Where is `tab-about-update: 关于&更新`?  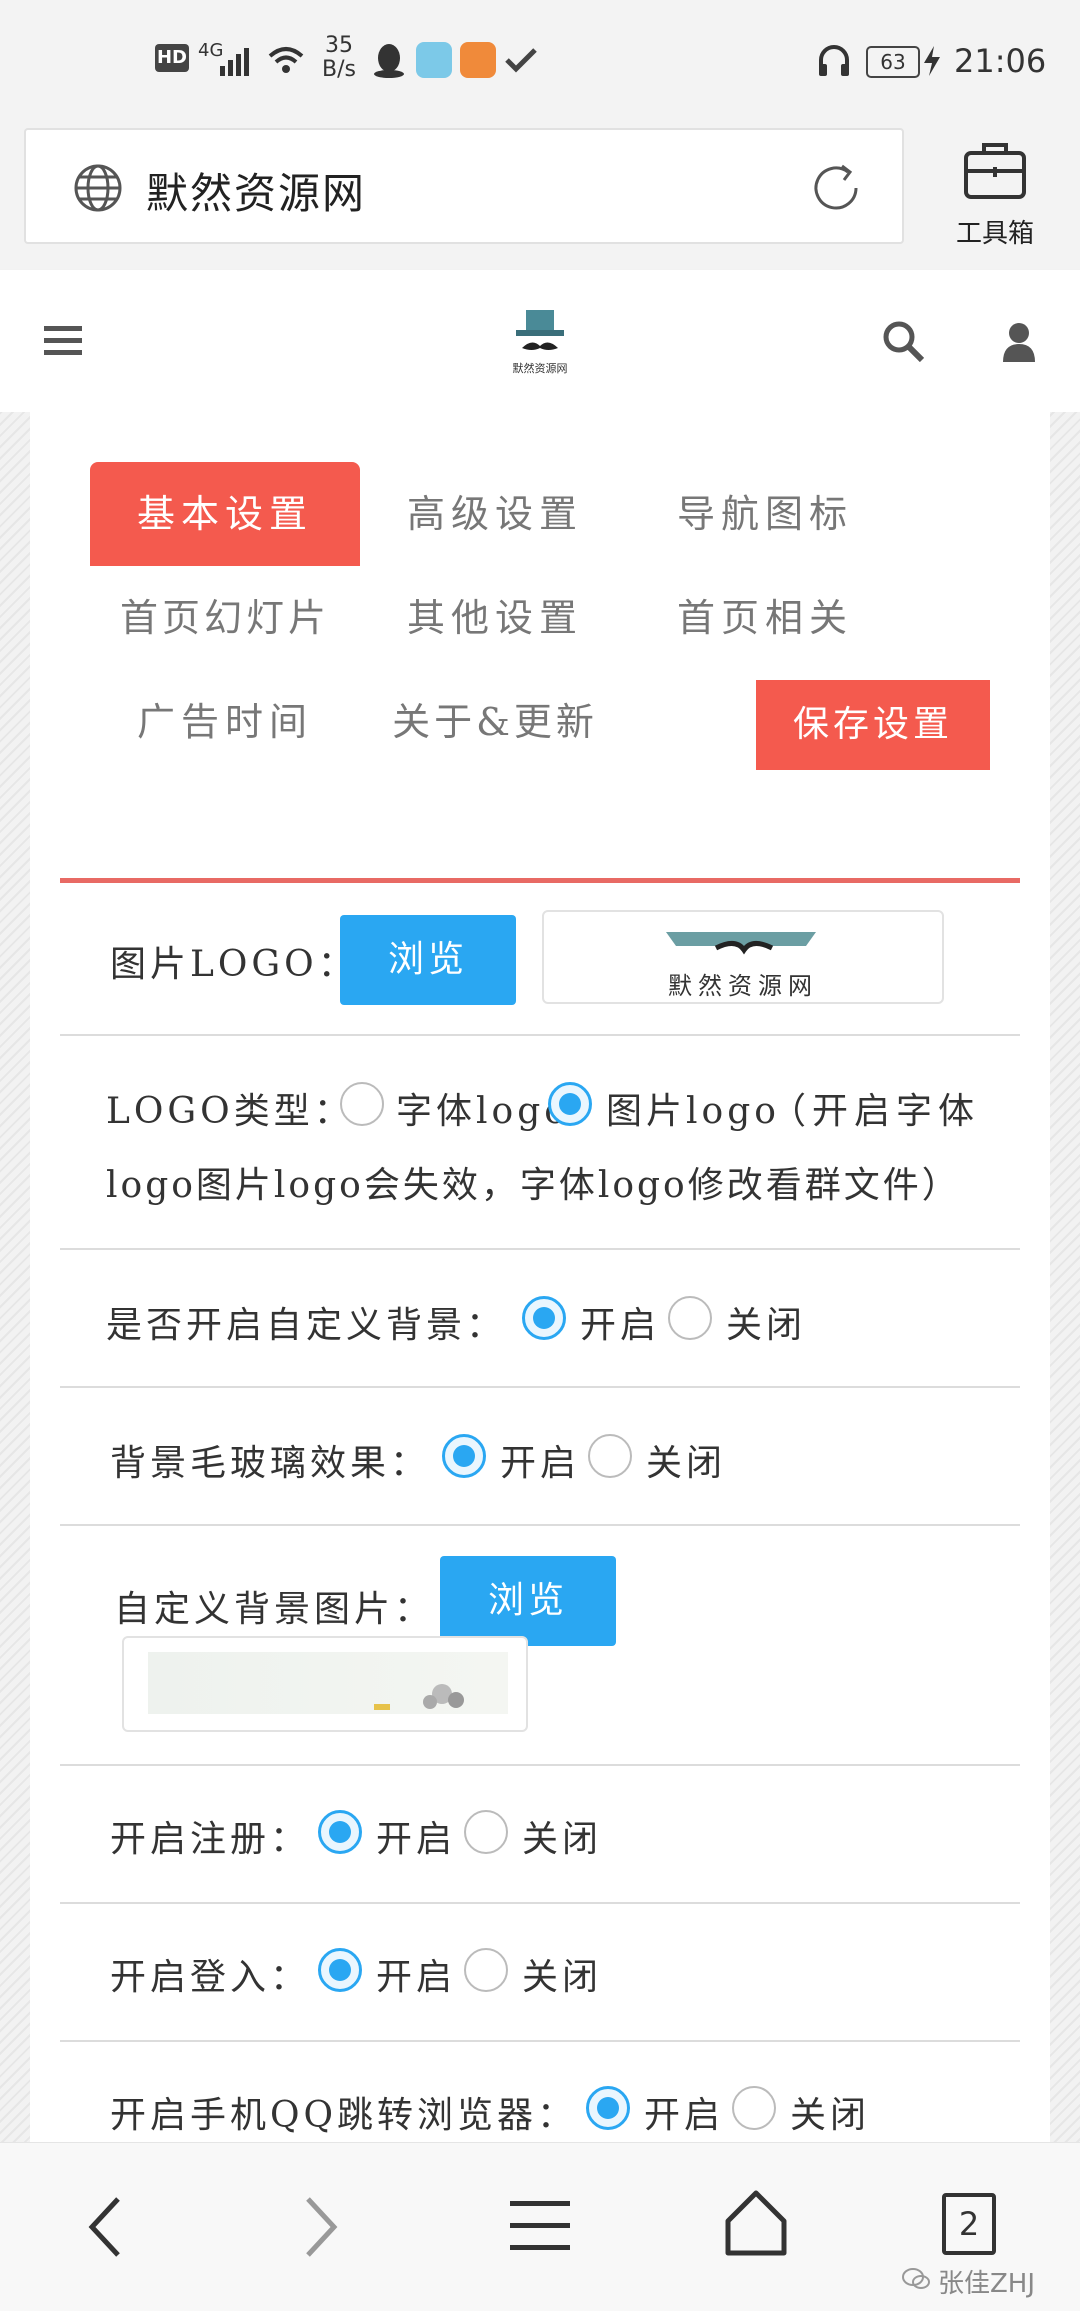
tab-about-update: 关于&更新 is located at coordinates (495, 722).